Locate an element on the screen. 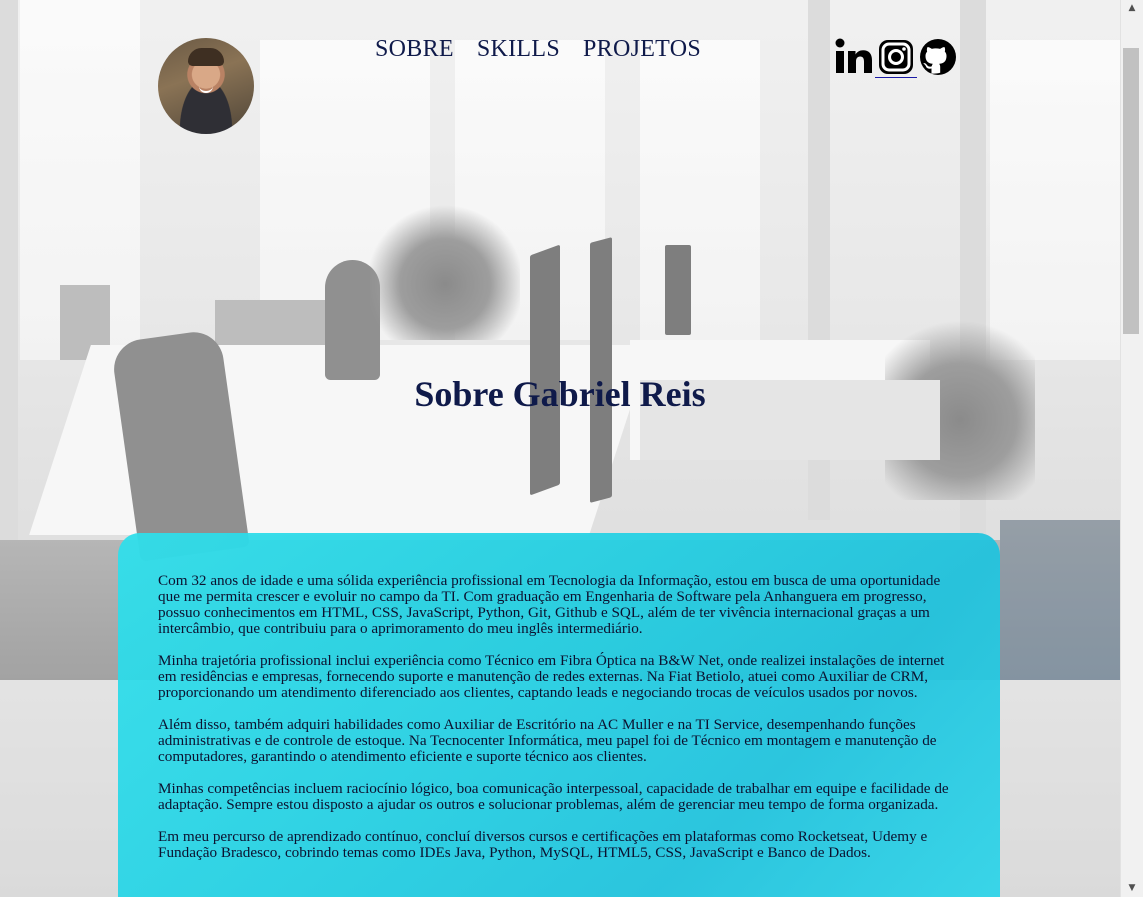  nav-link-sobre: SOBRE is located at coordinates (414, 49).